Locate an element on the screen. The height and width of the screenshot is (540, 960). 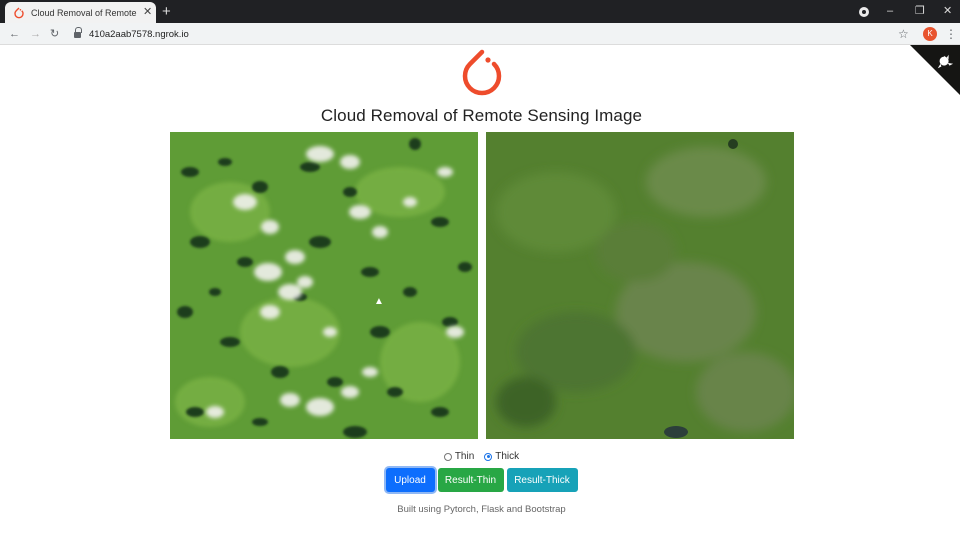
tab-close-icon: ✕ is located at coordinates (147, 12).